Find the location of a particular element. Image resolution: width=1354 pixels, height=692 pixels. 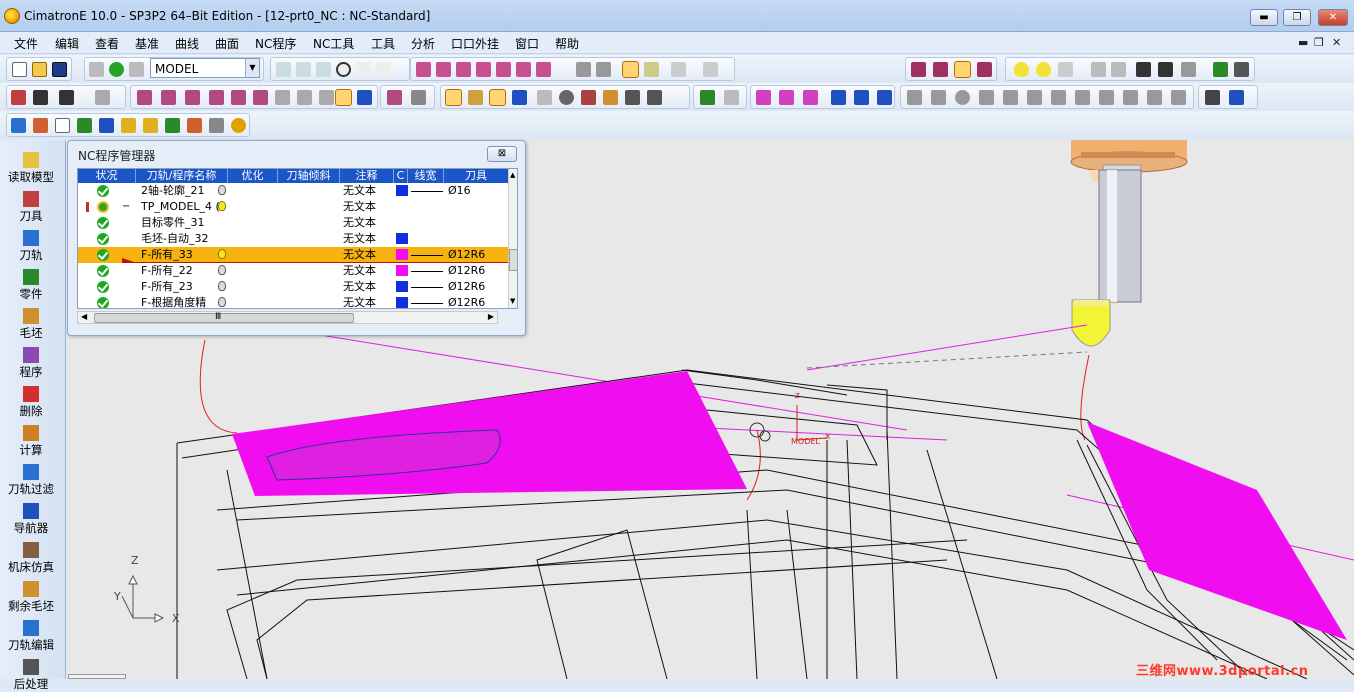

light-bulb-icon is located at coordinates (1021, 69).